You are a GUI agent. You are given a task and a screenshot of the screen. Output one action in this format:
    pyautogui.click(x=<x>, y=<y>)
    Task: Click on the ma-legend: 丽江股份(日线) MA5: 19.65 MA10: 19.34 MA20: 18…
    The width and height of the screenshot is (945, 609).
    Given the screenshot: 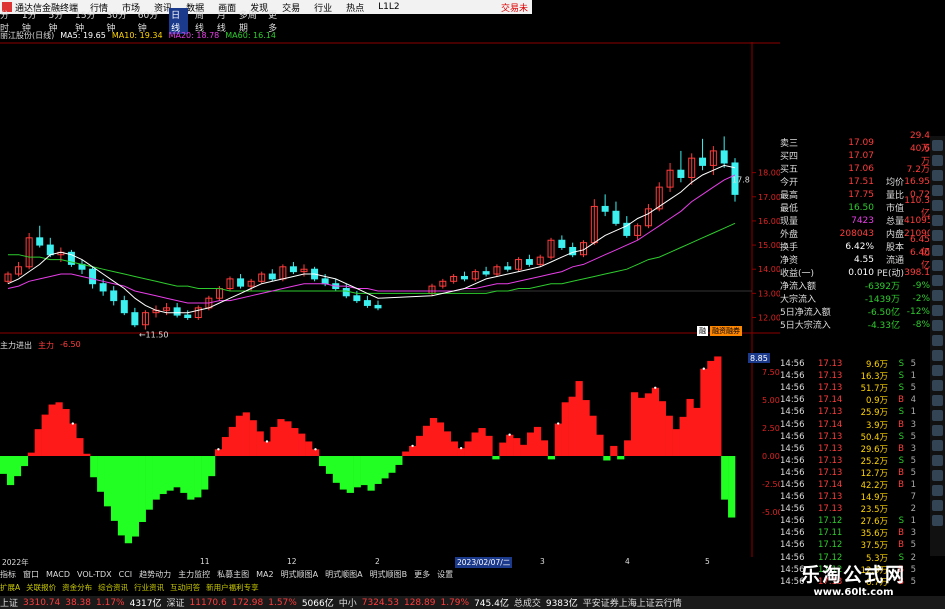 What is the action you would take?
    pyautogui.click(x=141, y=35)
    